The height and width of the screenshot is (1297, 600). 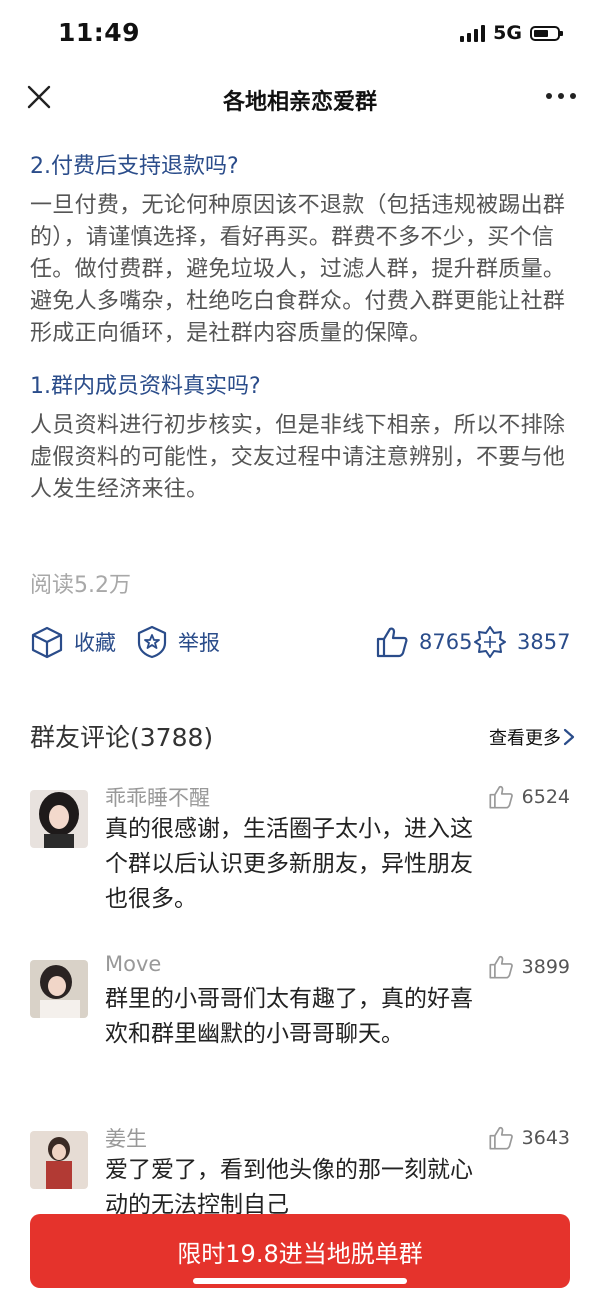 I want to click on more-options-icon, so click(x=561, y=96).